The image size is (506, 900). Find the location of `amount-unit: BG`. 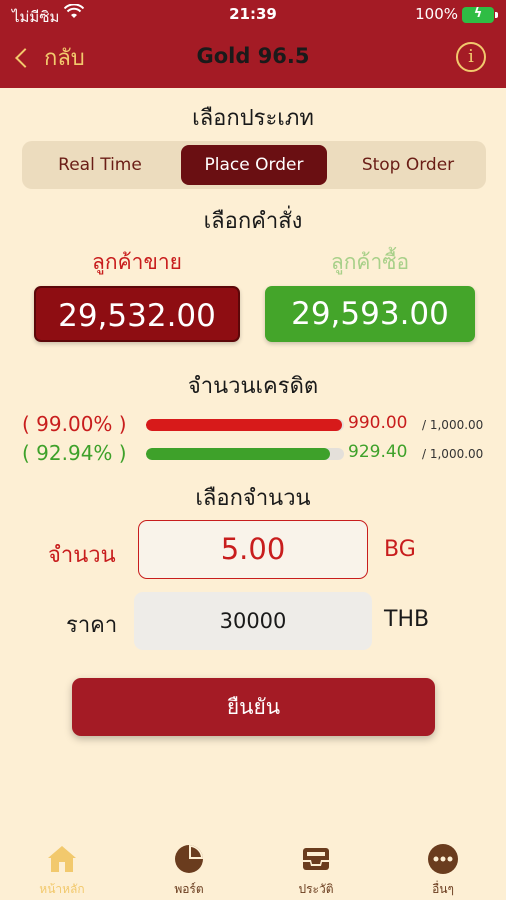

amount-unit: BG is located at coordinates (400, 549).